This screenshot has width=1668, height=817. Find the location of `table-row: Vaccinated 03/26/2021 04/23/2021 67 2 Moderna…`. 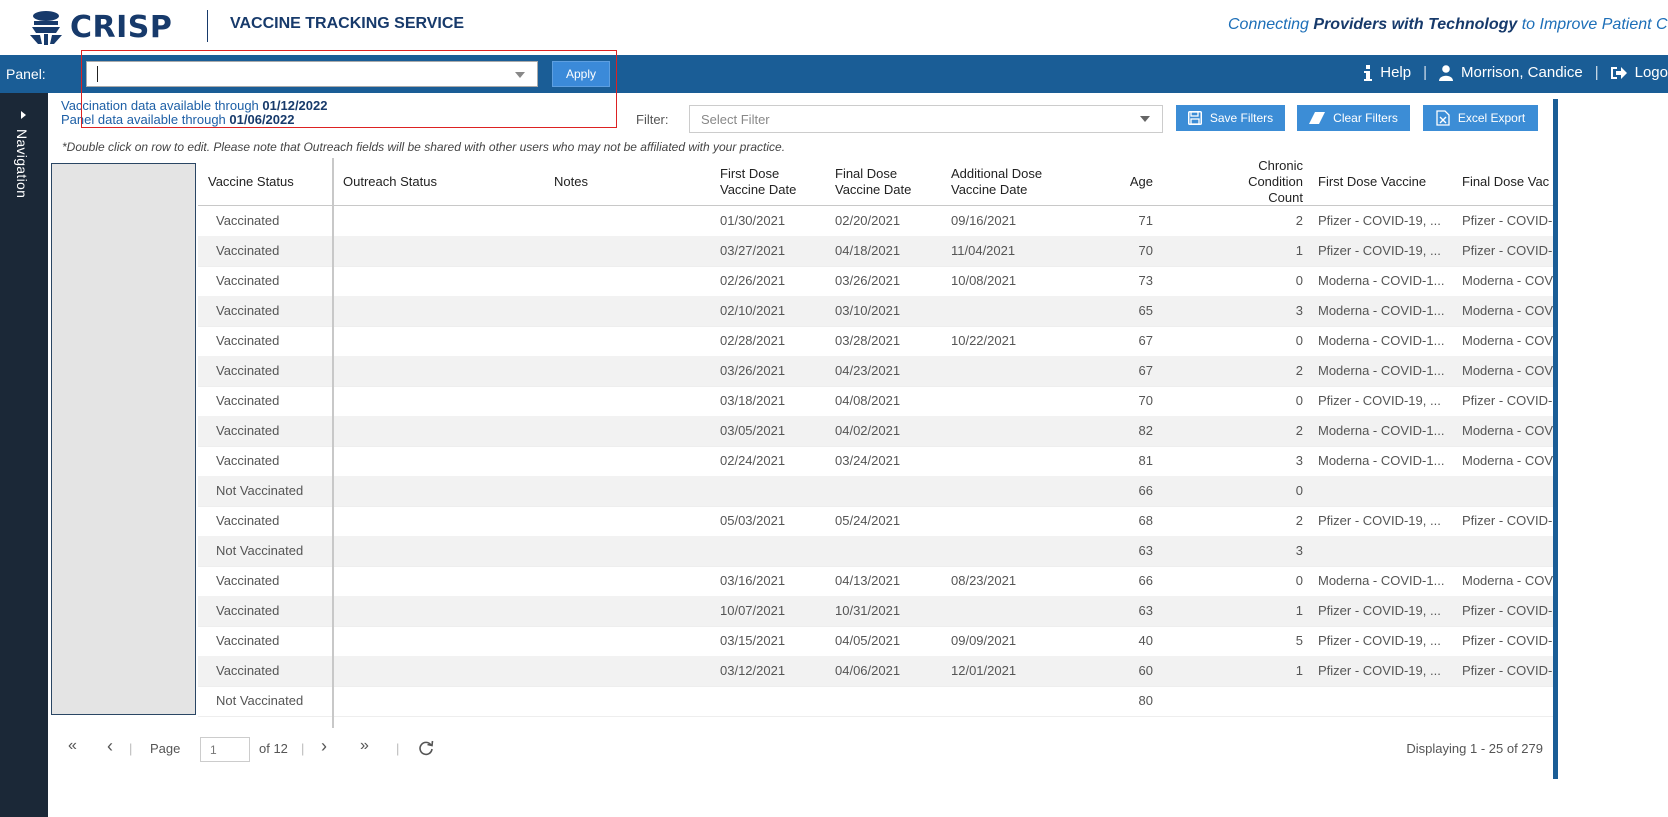

table-row: Vaccinated 03/26/2021 04/23/2021 67 2 Moderna… is located at coordinates (875, 371).